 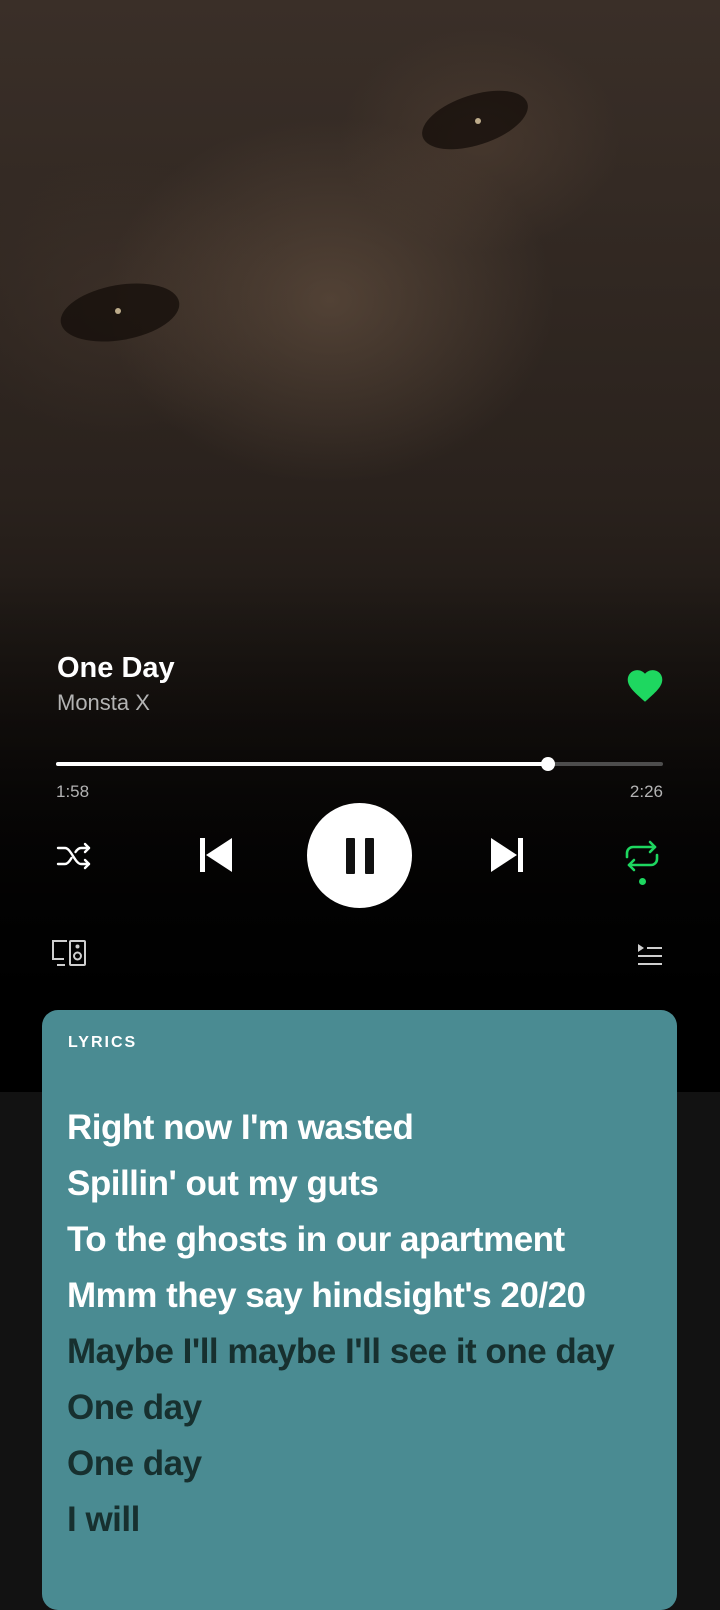 I want to click on repeat-button, so click(x=642, y=856).